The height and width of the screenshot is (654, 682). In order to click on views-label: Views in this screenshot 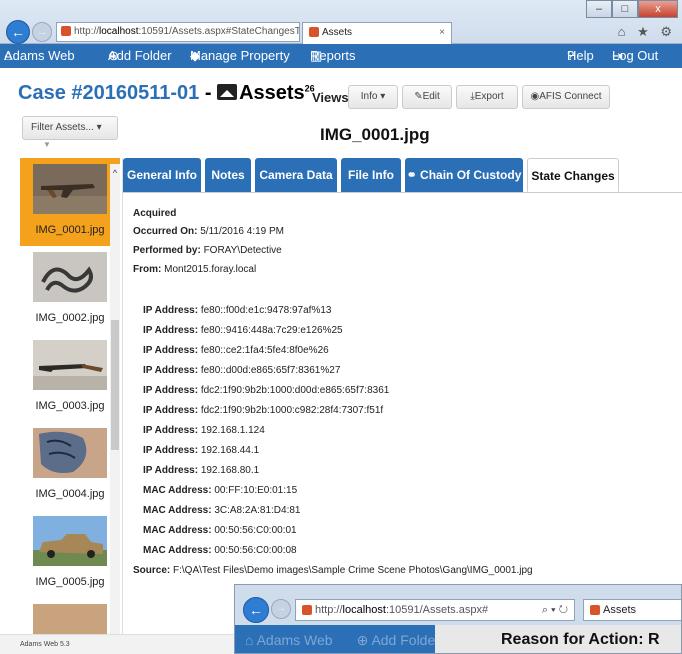, I will do `click(330, 97)`.